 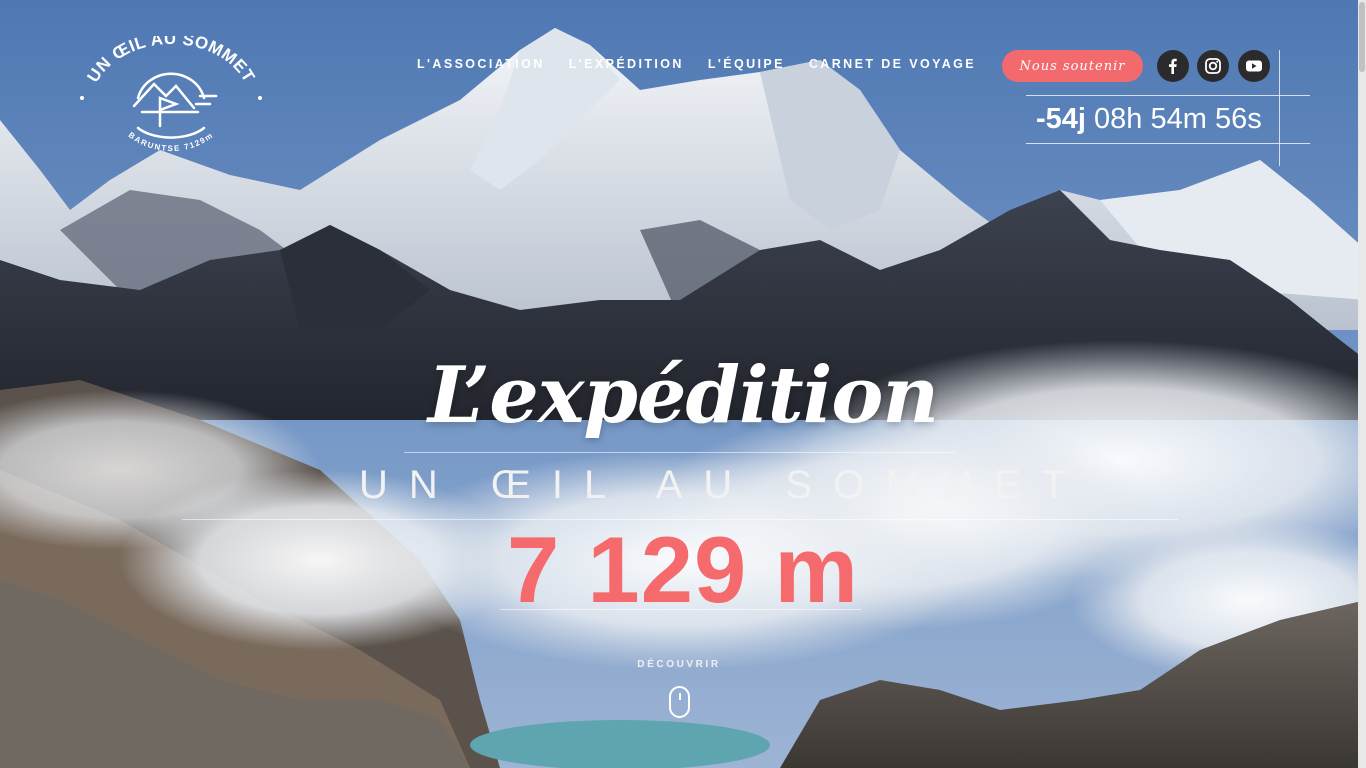 I want to click on countdown-frame-vertical, so click(x=1279, y=108).